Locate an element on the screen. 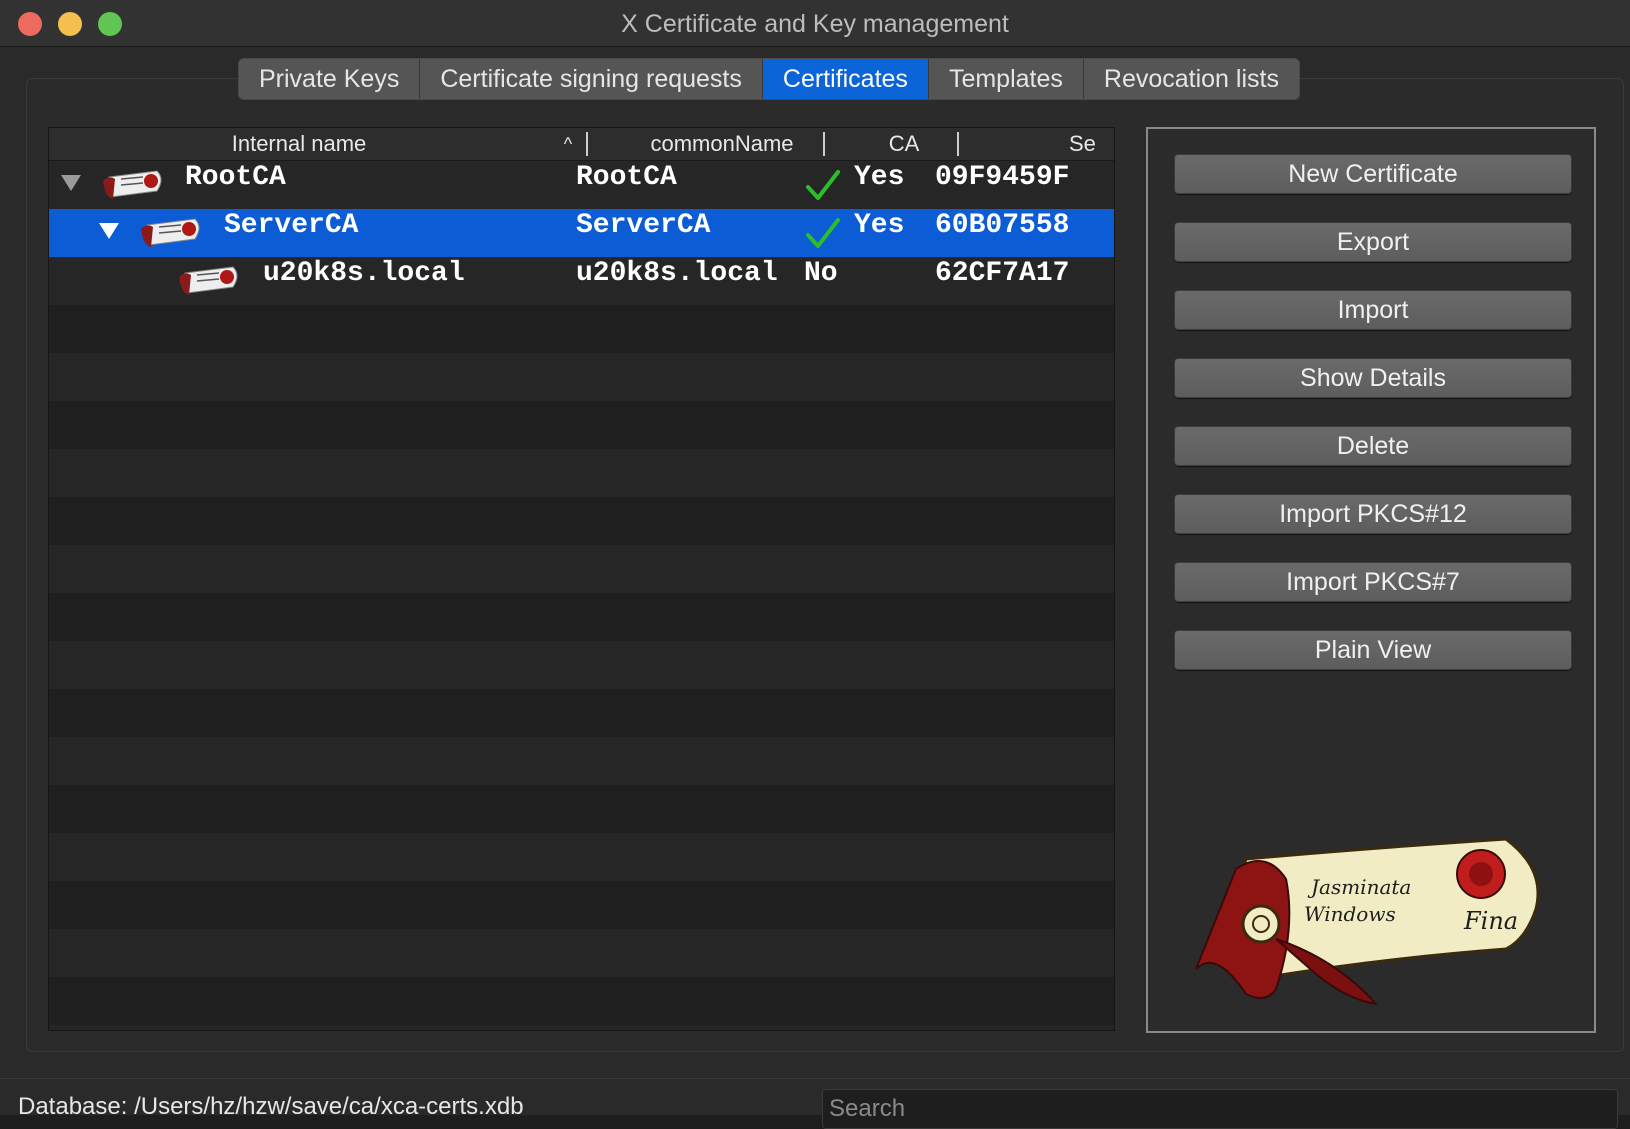 The image size is (1630, 1129). table-row: RootCA RootCA Yes 09F9459F is located at coordinates (581, 185).